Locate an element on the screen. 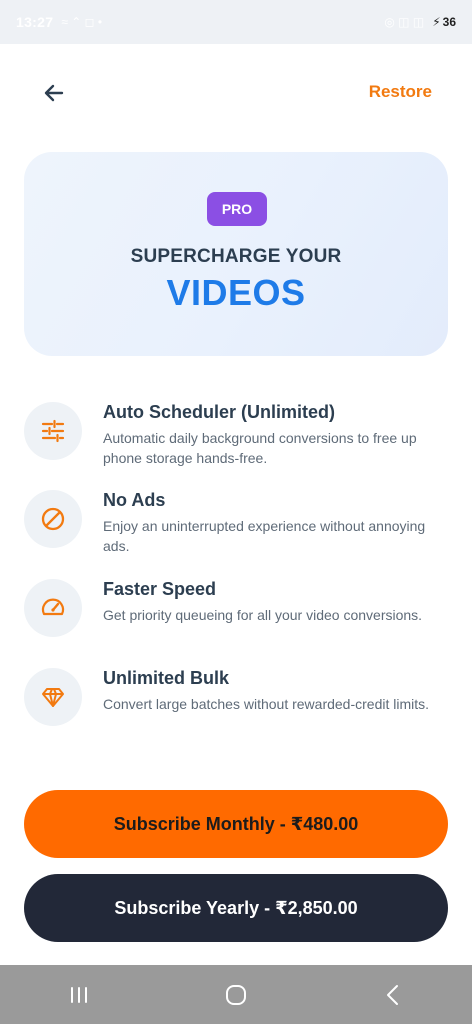 The height and width of the screenshot is (1024, 472). status-bar: 13:27 ≈ ⌃ ◻ • ◎ ◫ ◫ ⚡ 36 is located at coordinates (236, 22).